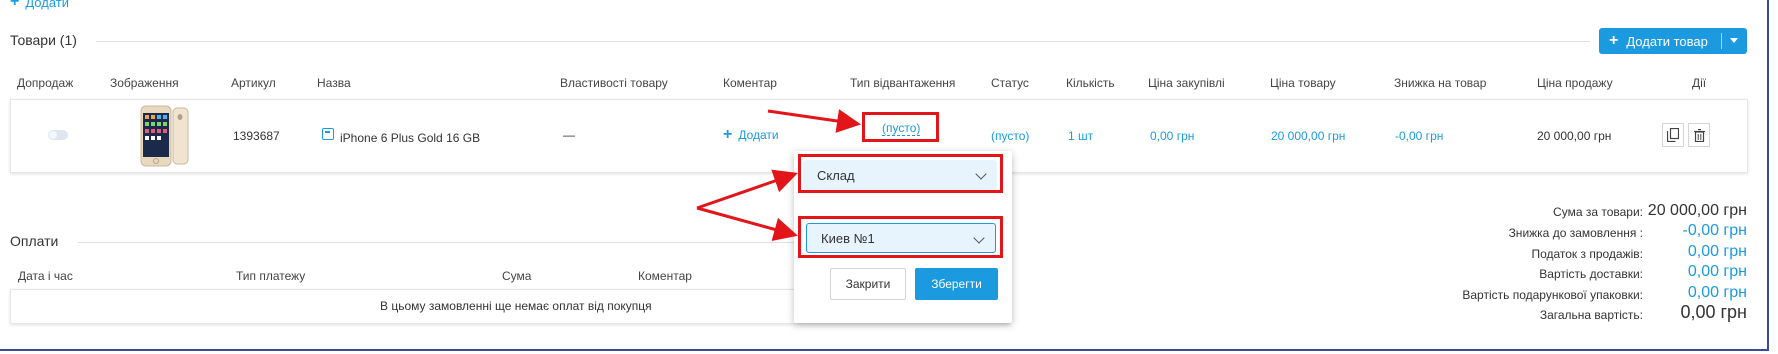 Image resolution: width=1778 pixels, height=354 pixels. What do you see at coordinates (614, 83) in the screenshot?
I see `col-header-properties: Властивості товару` at bounding box center [614, 83].